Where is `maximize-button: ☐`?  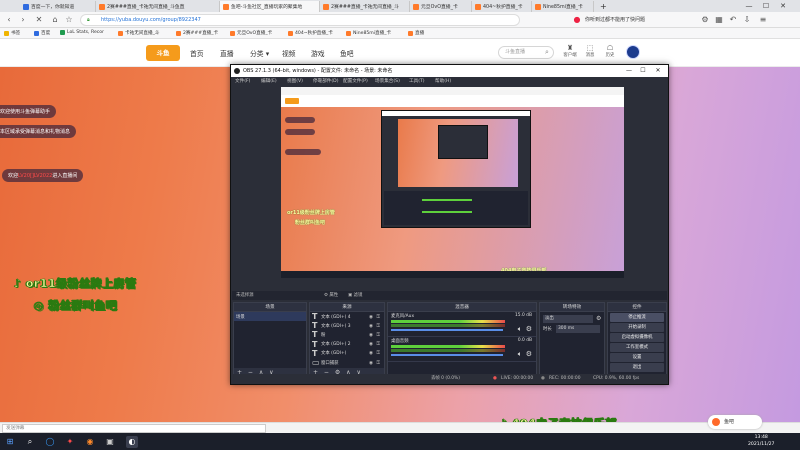
maximize-button: ☐ is located at coordinates (766, 6).